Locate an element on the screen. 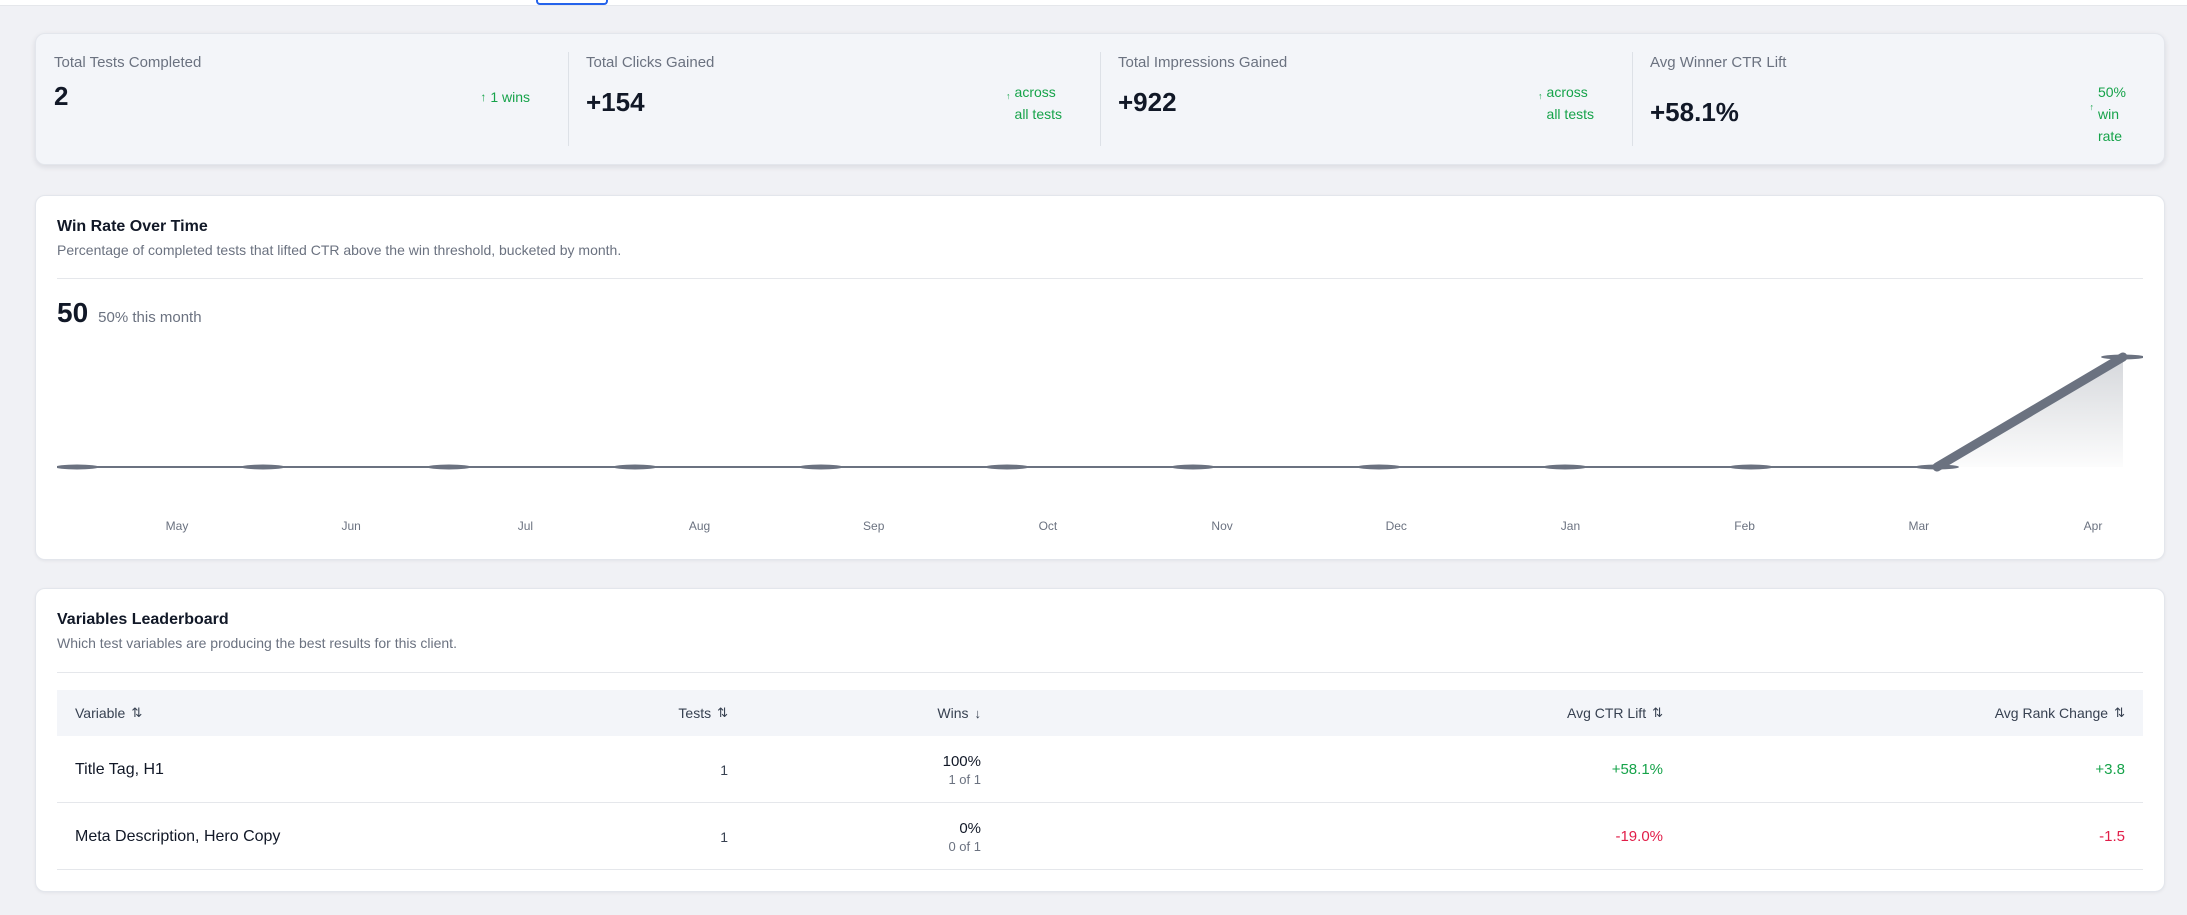 This screenshot has width=2187, height=915. table-row: Title Tag, H1 1 100% 1 of 1 +58.1% +3.8 is located at coordinates (1100, 769).